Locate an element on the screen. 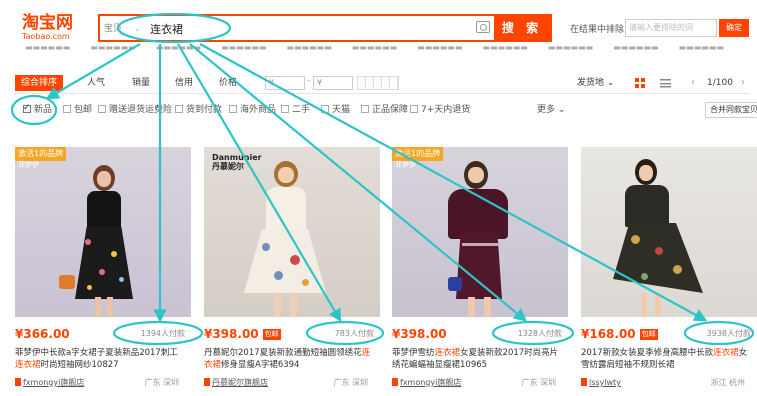 This screenshot has width=757, height=396. sort-default: 综合排序 is located at coordinates (39, 83).